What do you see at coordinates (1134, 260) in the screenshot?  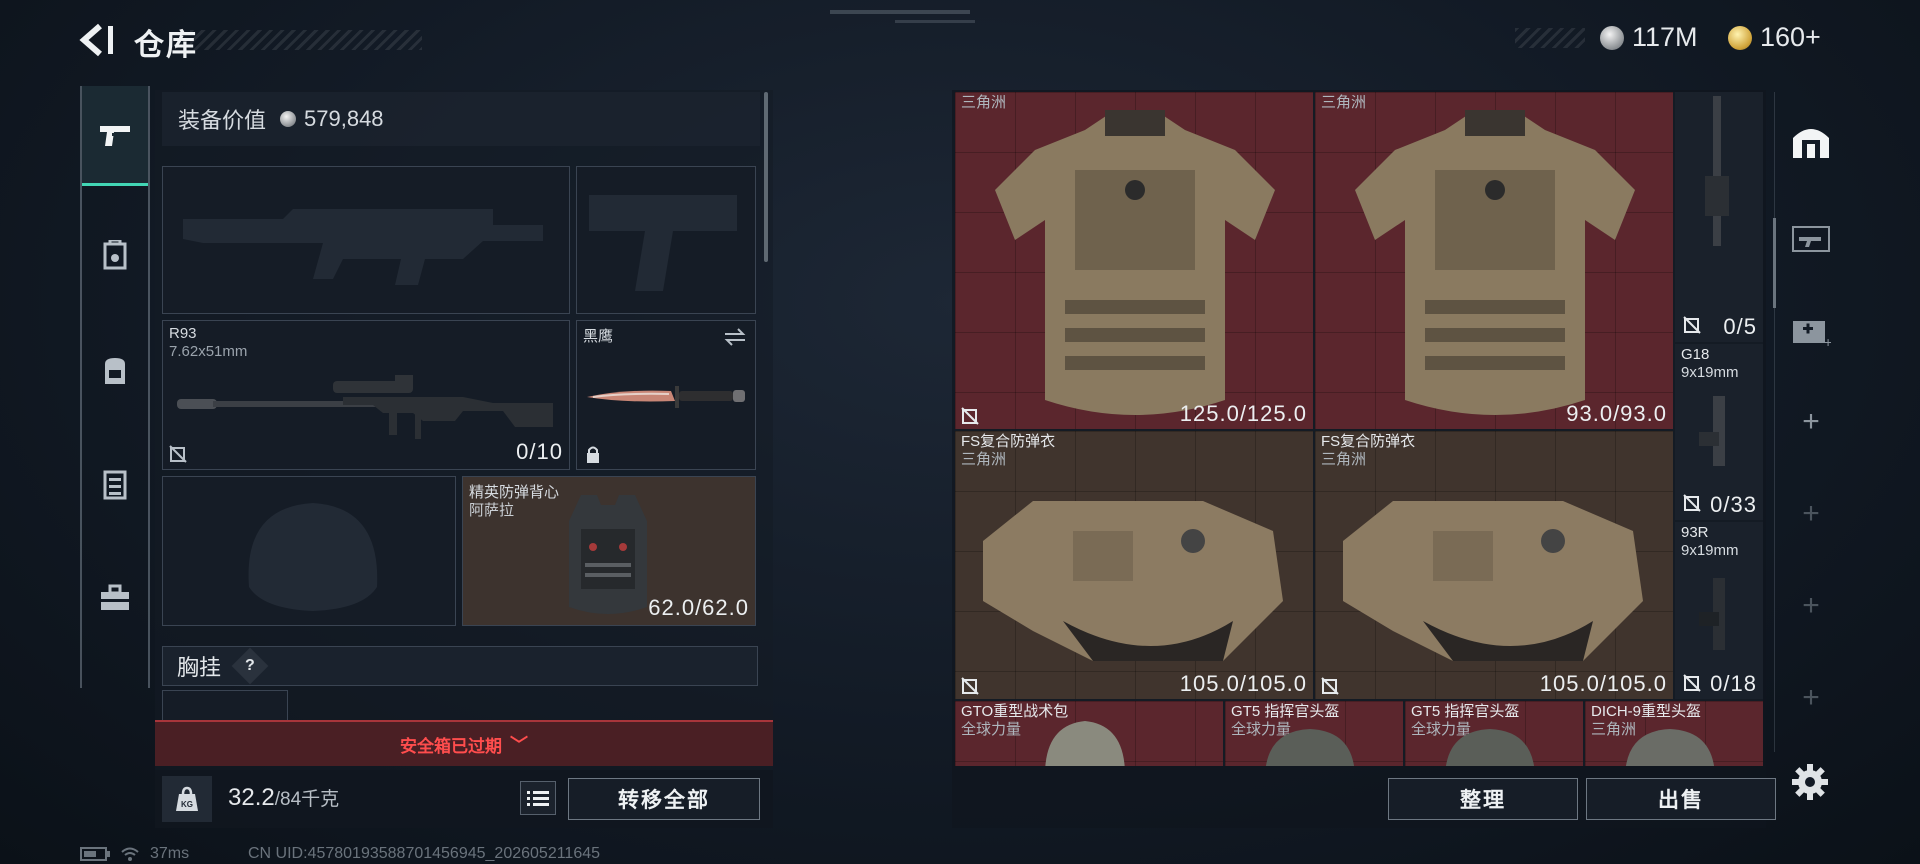 I see `storage-item: 三角洲 125.0/125.0` at bounding box center [1134, 260].